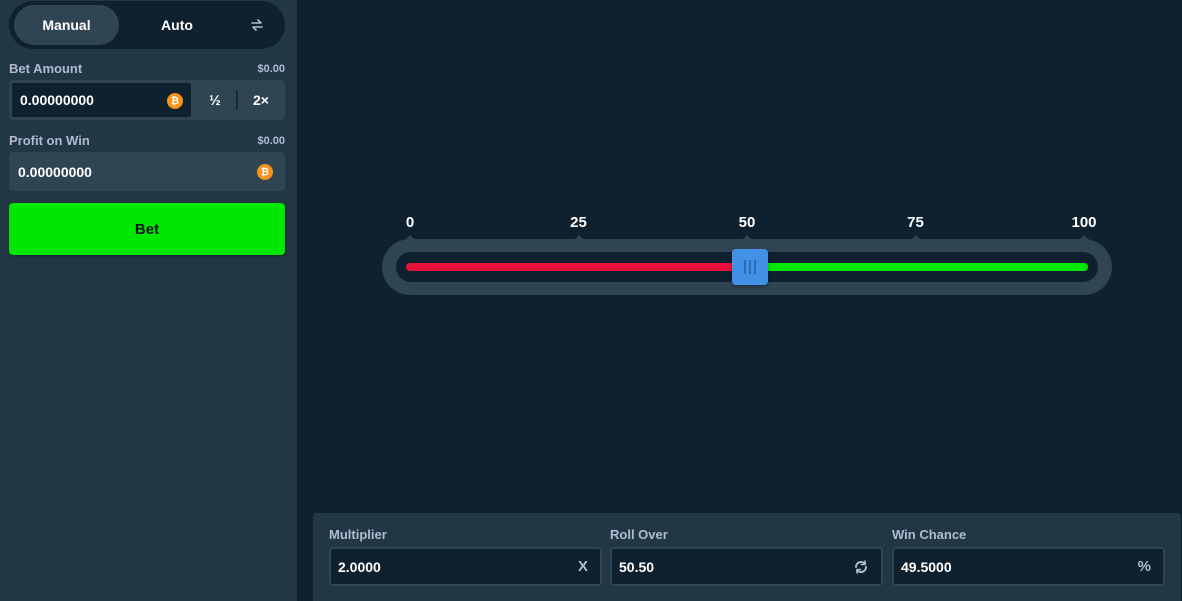  I want to click on tab-manual: Manual, so click(66, 25).